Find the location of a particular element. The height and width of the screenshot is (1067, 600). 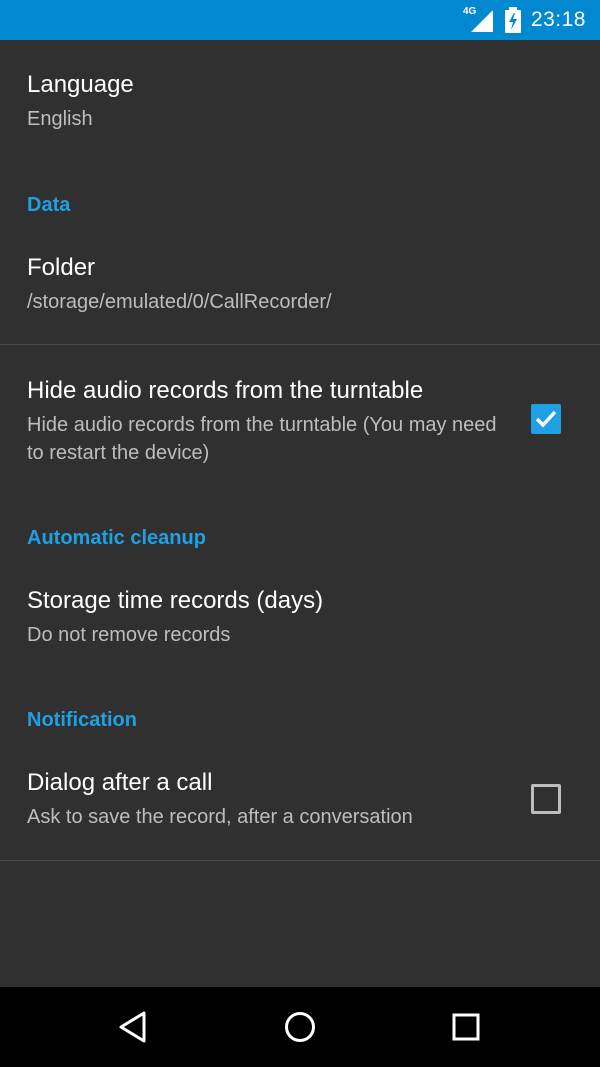

hide-audio-checkbox is located at coordinates (546, 419).